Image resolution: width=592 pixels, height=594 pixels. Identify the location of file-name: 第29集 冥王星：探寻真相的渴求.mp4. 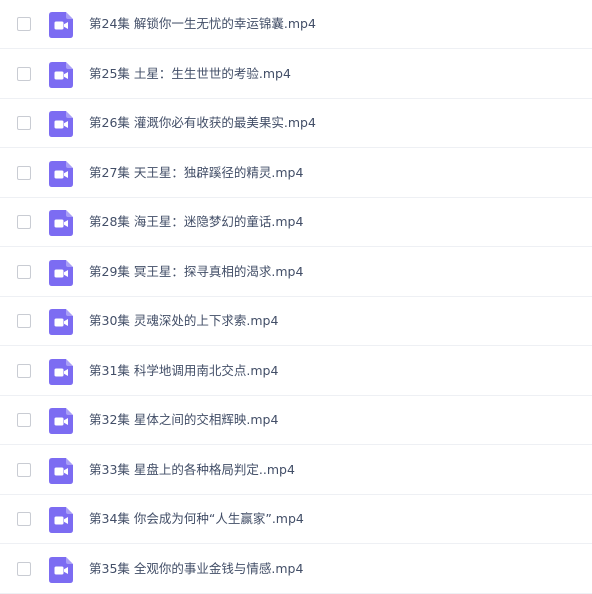
(196, 272).